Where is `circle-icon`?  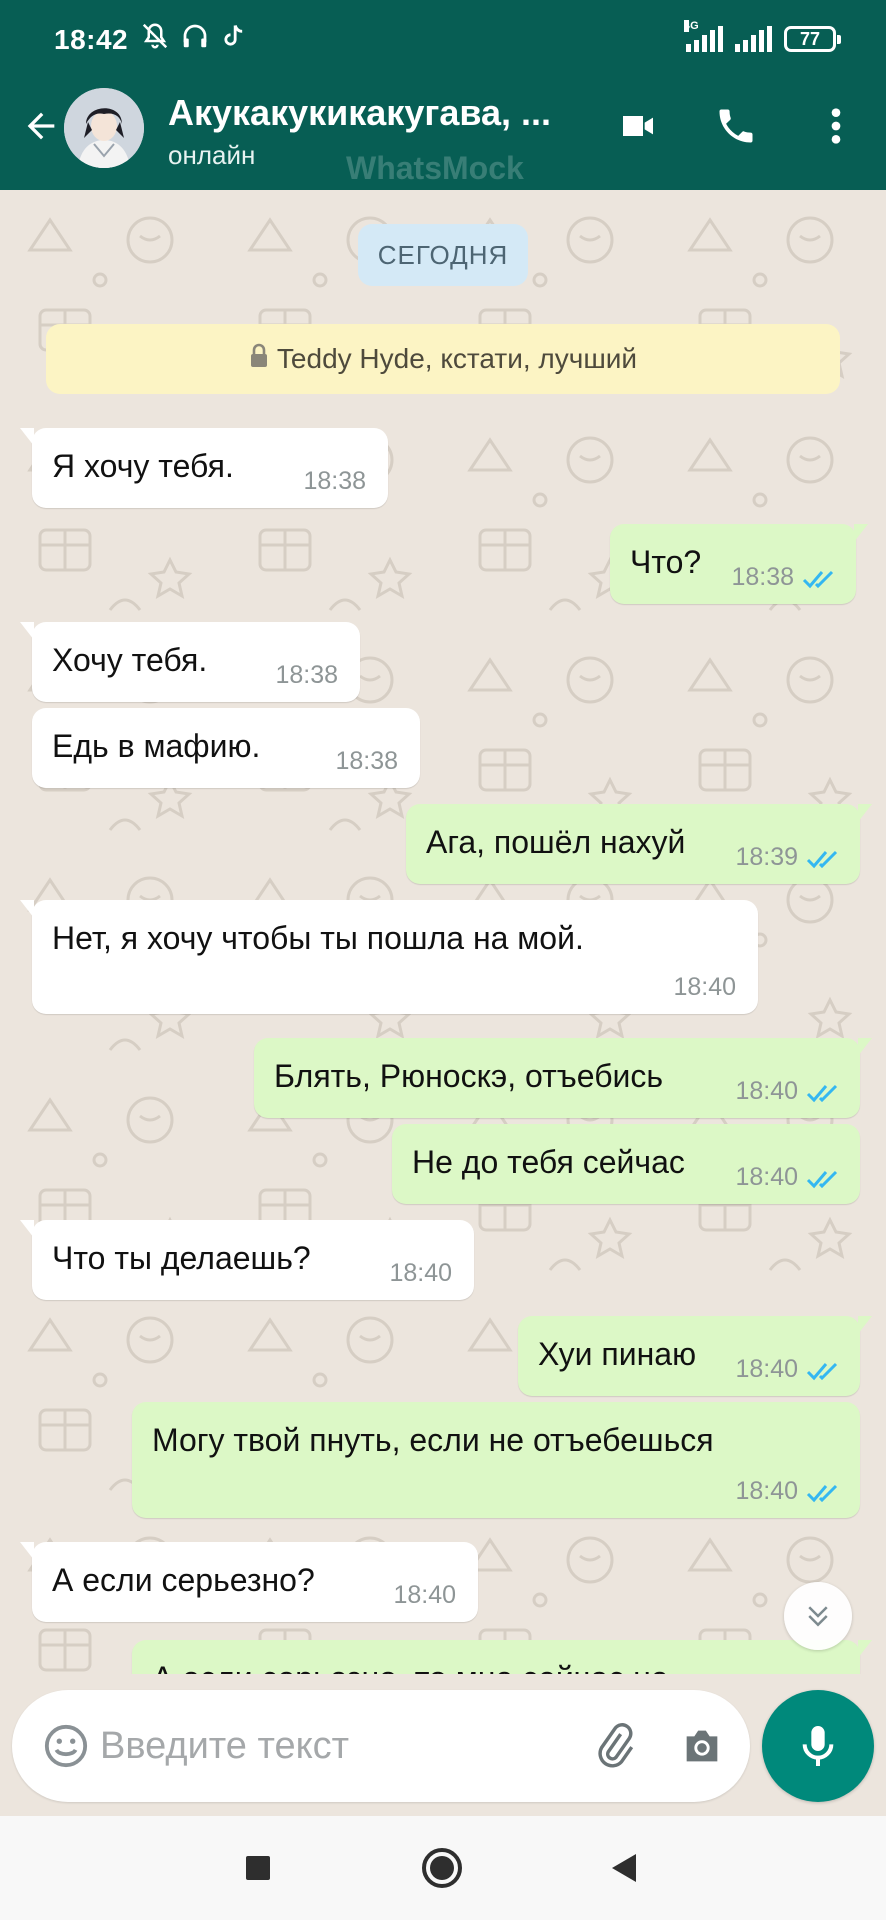 circle-icon is located at coordinates (442, 1868).